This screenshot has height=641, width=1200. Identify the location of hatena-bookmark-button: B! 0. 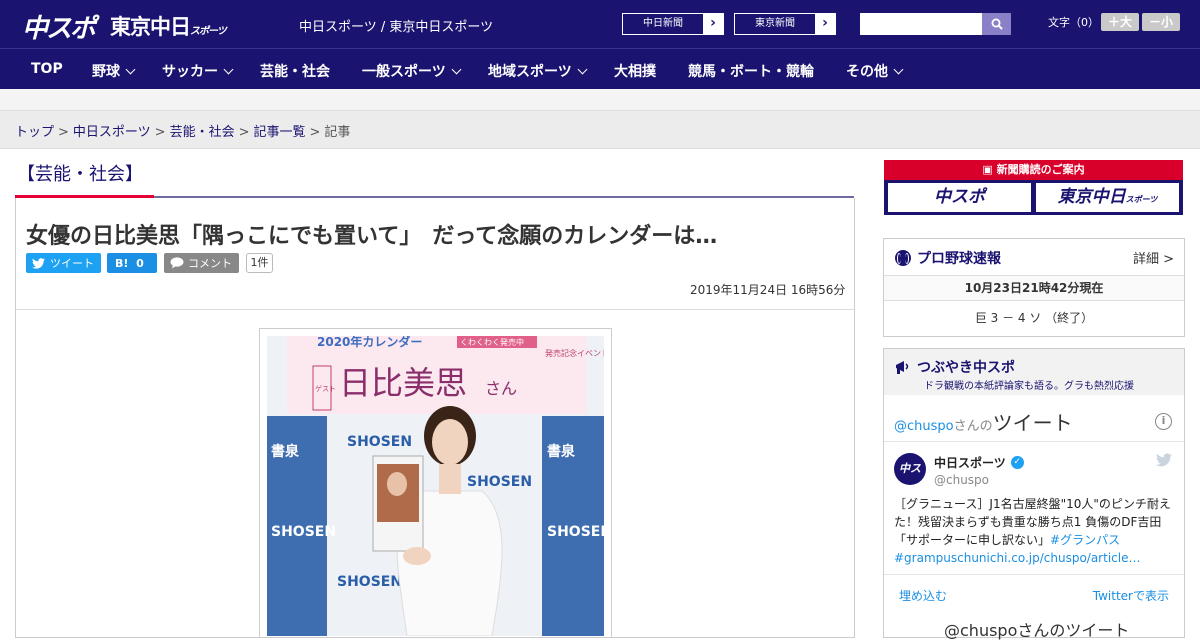
(132, 263).